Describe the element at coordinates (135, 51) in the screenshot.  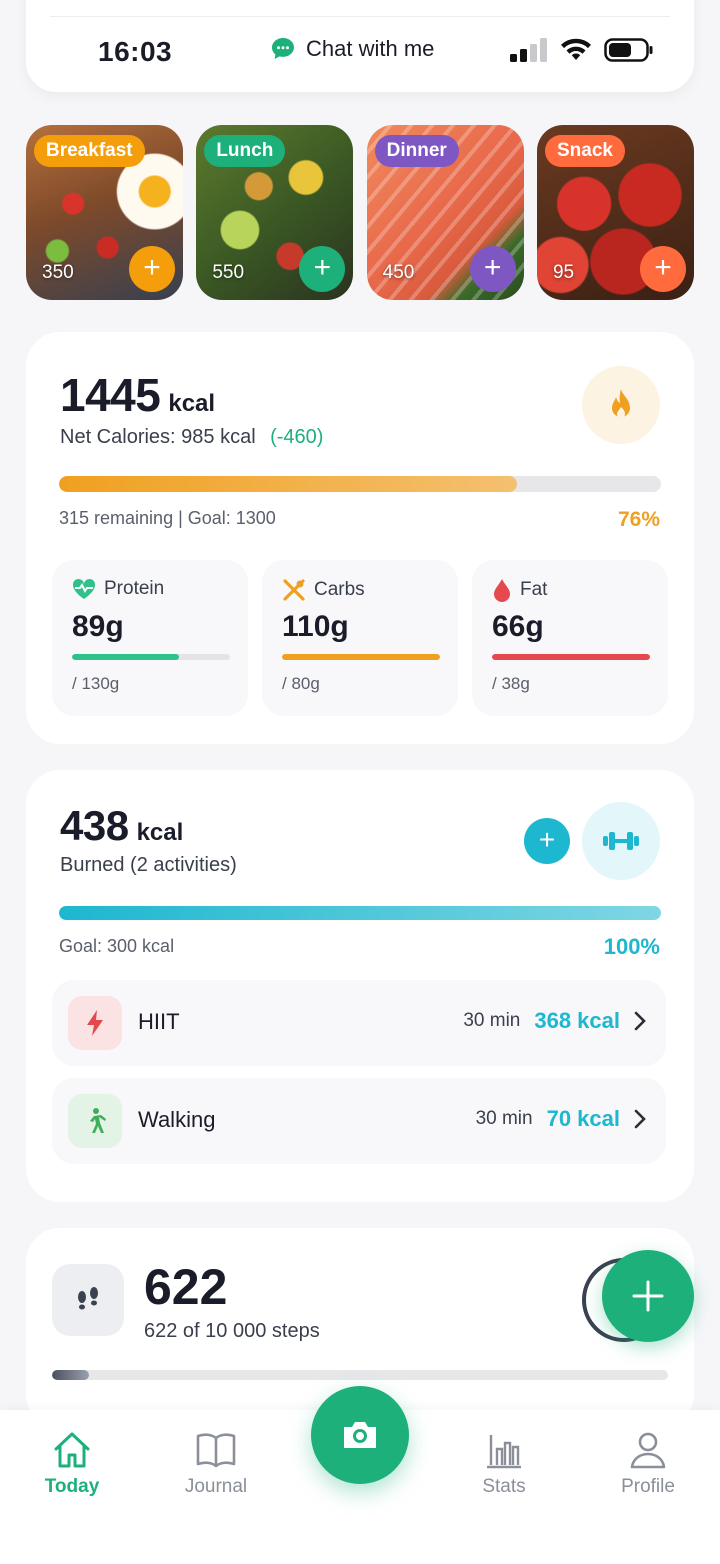
I see `status-time: 16:03` at that location.